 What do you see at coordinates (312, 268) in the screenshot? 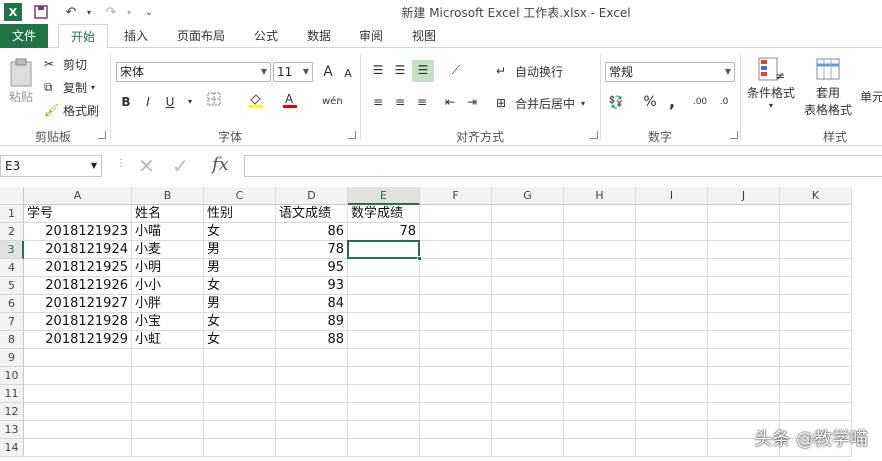
I see `cell-D4: 95` at bounding box center [312, 268].